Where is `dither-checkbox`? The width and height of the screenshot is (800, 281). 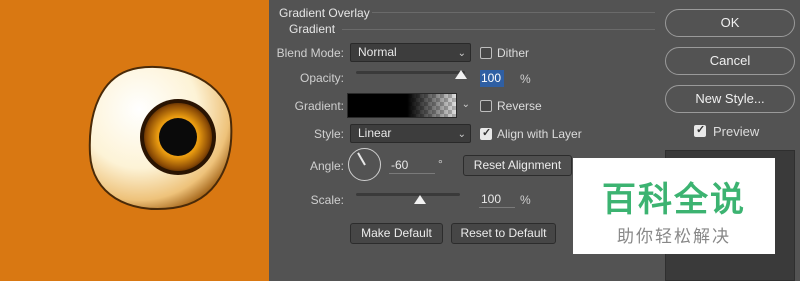 dither-checkbox is located at coordinates (486, 53).